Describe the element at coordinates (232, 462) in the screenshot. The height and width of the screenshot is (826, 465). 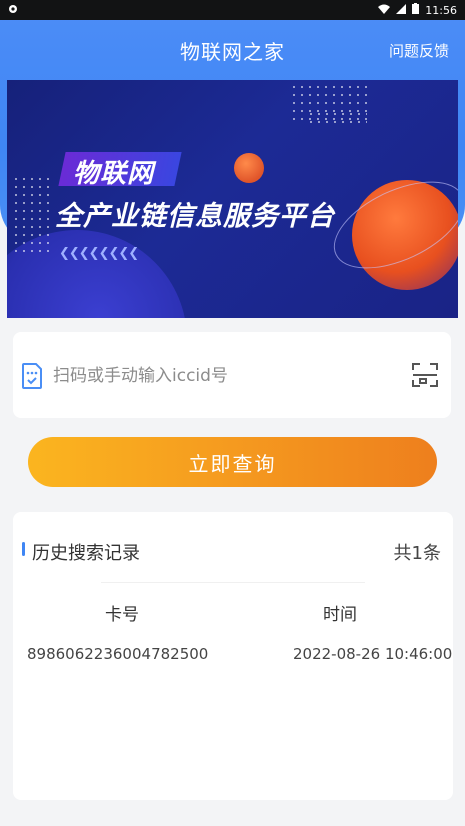
I see `query-button: 立即查询` at that location.